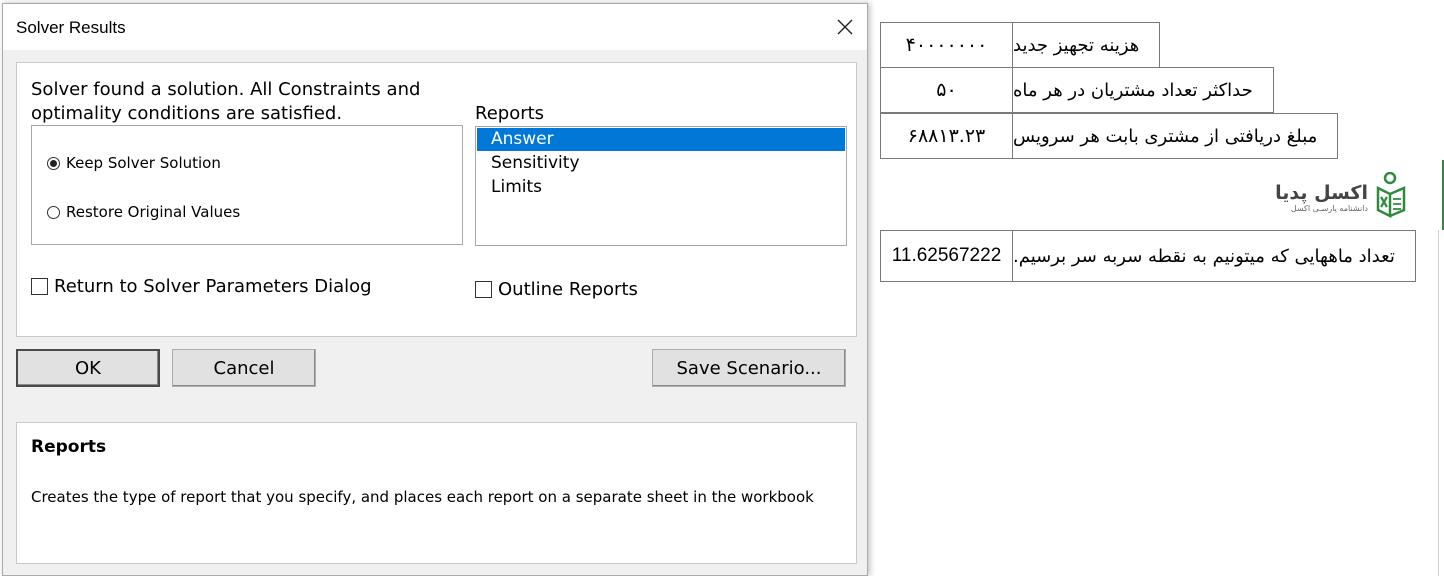 The height and width of the screenshot is (576, 1444). Describe the element at coordinates (510, 113) in the screenshot. I see `reports-label: Reports` at that location.